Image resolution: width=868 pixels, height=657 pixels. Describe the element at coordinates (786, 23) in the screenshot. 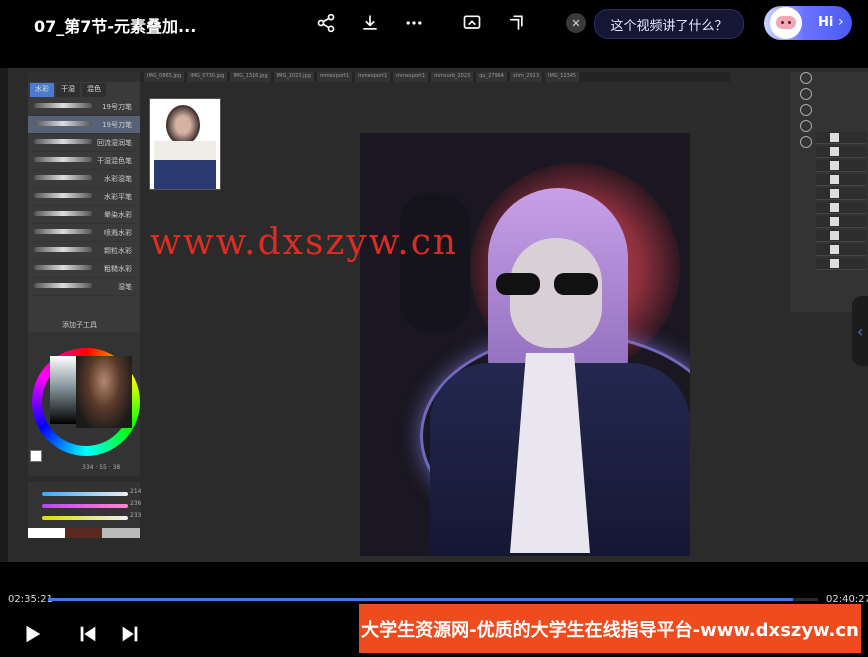

I see `assistant-avatar-icon` at that location.